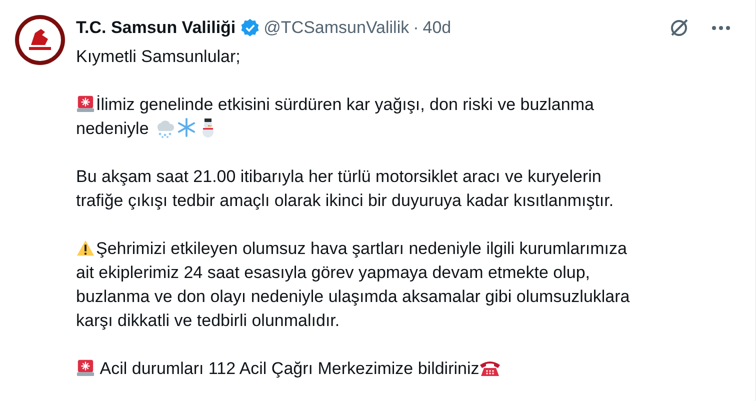 The height and width of the screenshot is (401, 756). I want to click on post-time: 40d, so click(437, 28).